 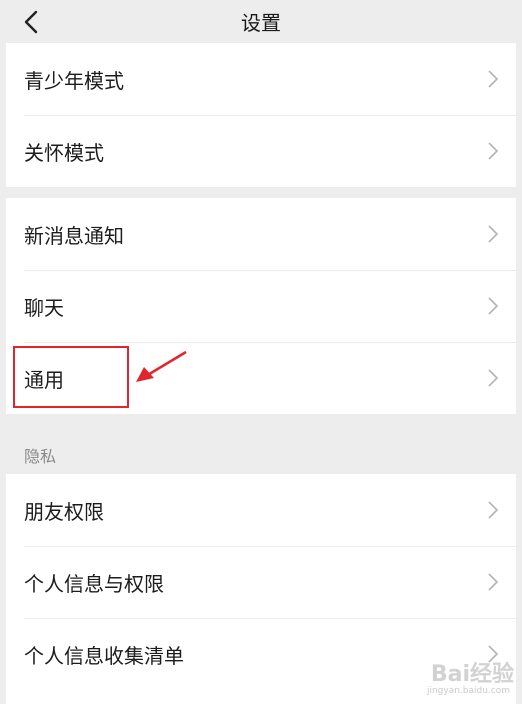 I want to click on settings-item-label: 新消息通知, so click(x=74, y=235).